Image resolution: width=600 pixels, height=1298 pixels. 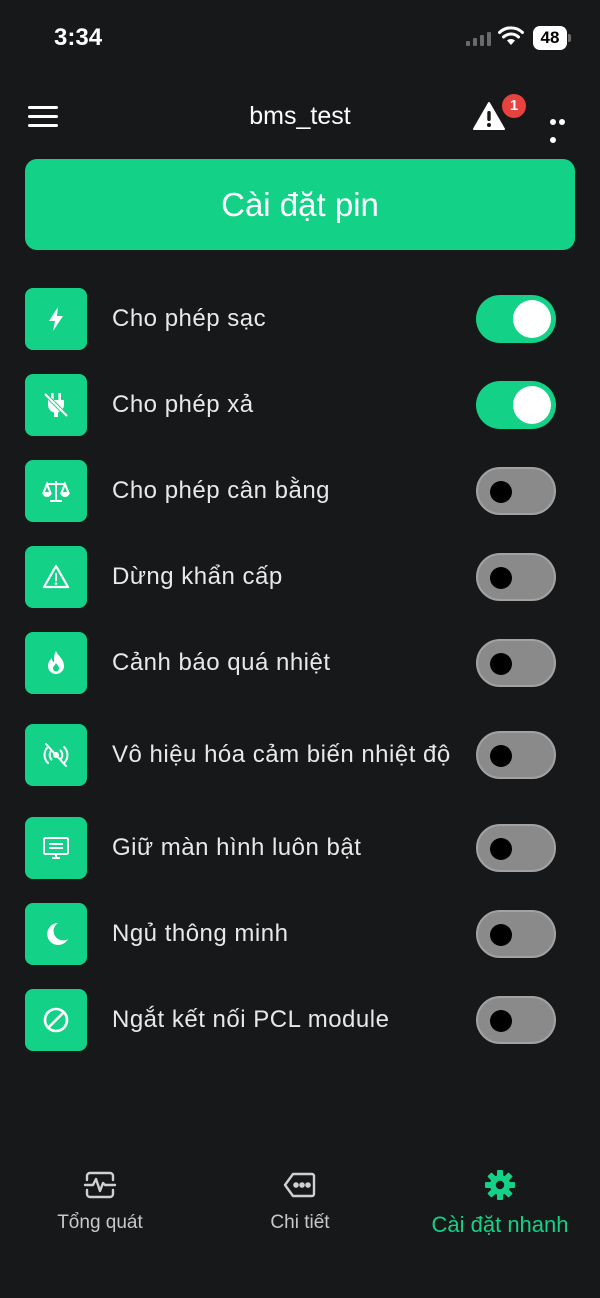 What do you see at coordinates (511, 35) in the screenshot?
I see `wifi-icon` at bounding box center [511, 35].